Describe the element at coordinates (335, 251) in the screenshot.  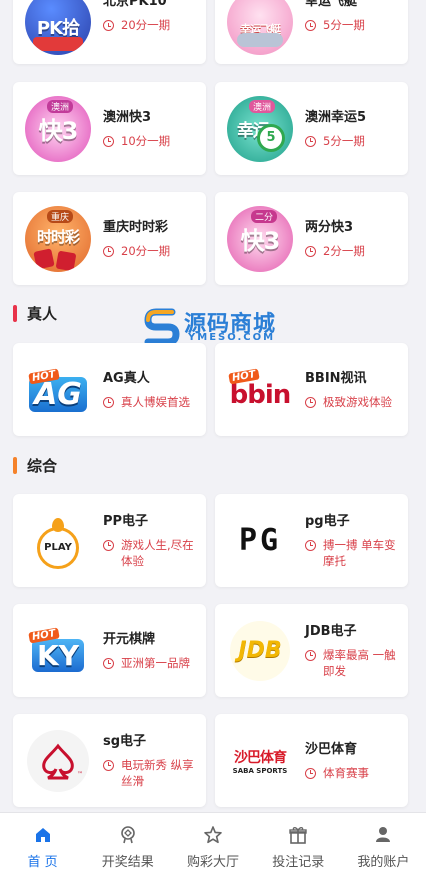
I see `game-period: 2分一期` at that location.